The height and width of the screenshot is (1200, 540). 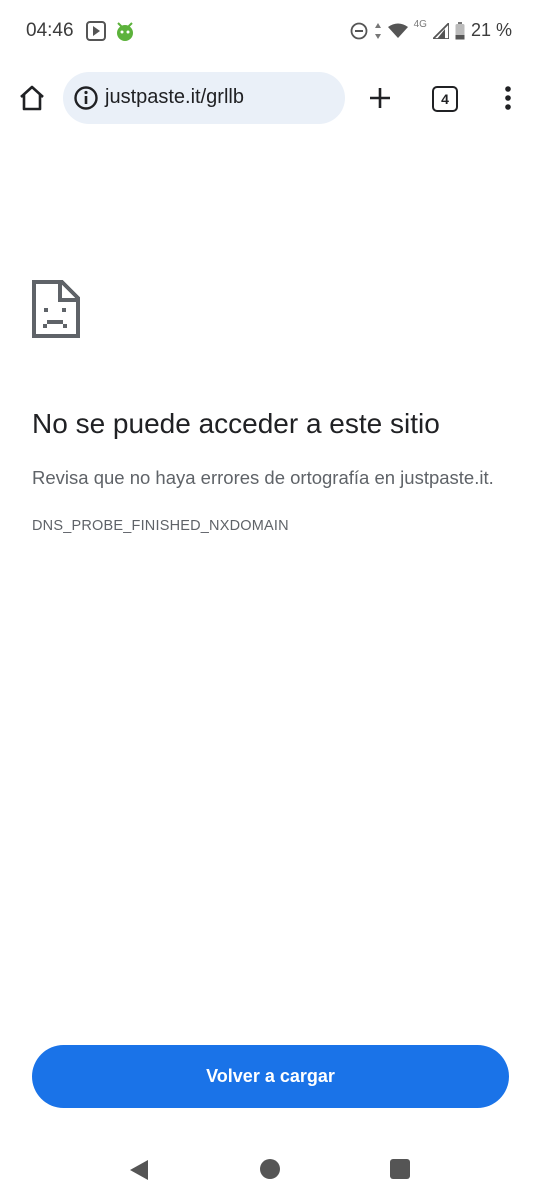 What do you see at coordinates (400, 1169) in the screenshot?
I see `recents-icon` at bounding box center [400, 1169].